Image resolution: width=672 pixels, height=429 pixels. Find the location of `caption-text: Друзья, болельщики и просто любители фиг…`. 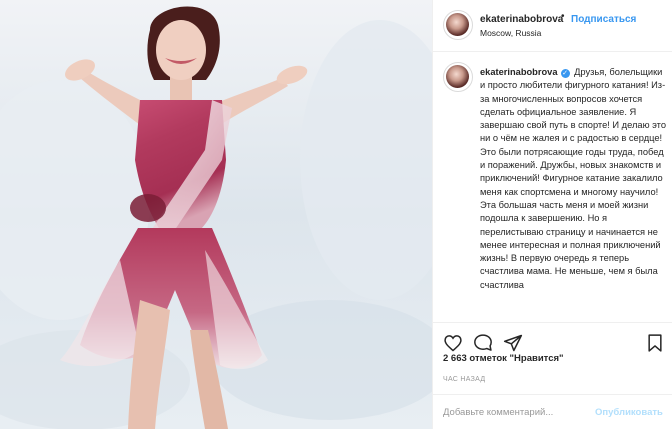

caption-text: Друзья, болельщики и просто любители фиг… is located at coordinates (574, 178).